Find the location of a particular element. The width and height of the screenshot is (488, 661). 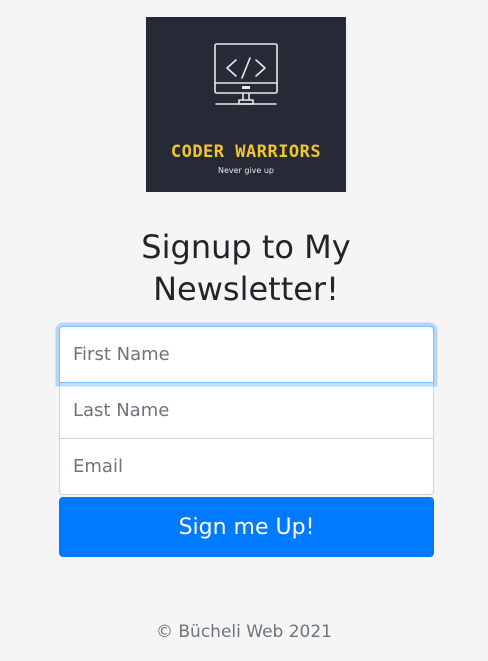

logo-brand-text: CODER WARRIORS is located at coordinates (246, 152).